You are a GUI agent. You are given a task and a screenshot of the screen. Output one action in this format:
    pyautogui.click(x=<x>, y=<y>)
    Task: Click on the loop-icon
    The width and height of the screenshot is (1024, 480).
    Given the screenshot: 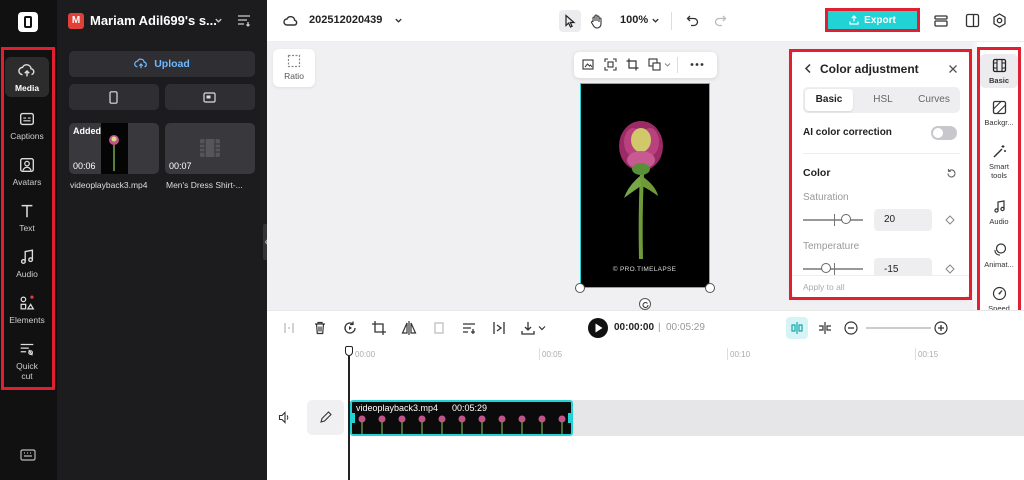 What is the action you would take?
    pyautogui.click(x=350, y=328)
    